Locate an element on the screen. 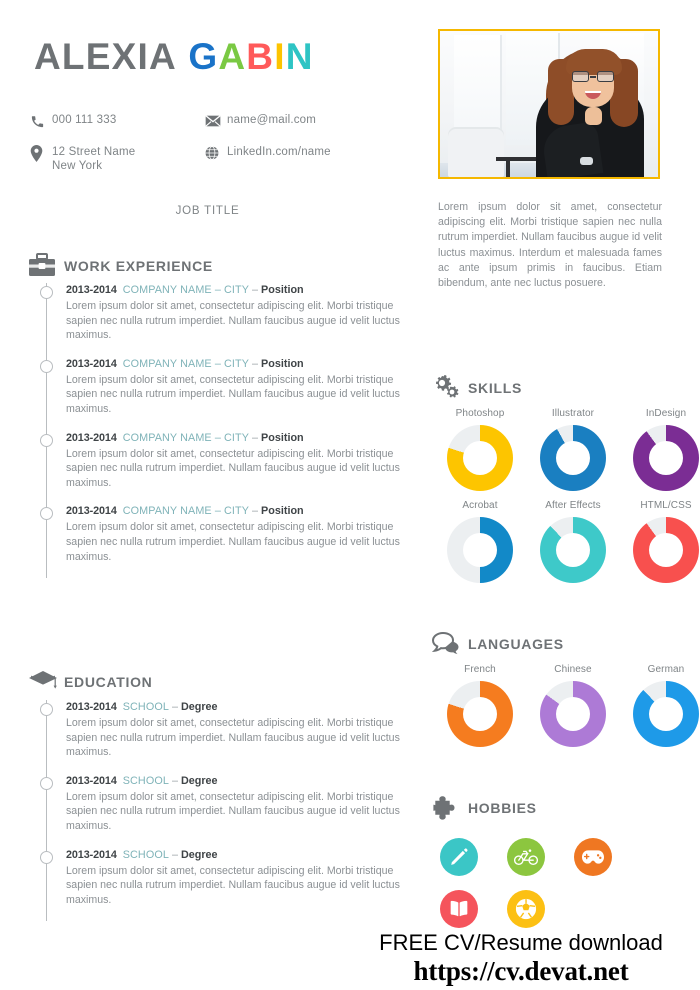  section-header-work: WORK EXPERIENCE is located at coordinates (120, 266).